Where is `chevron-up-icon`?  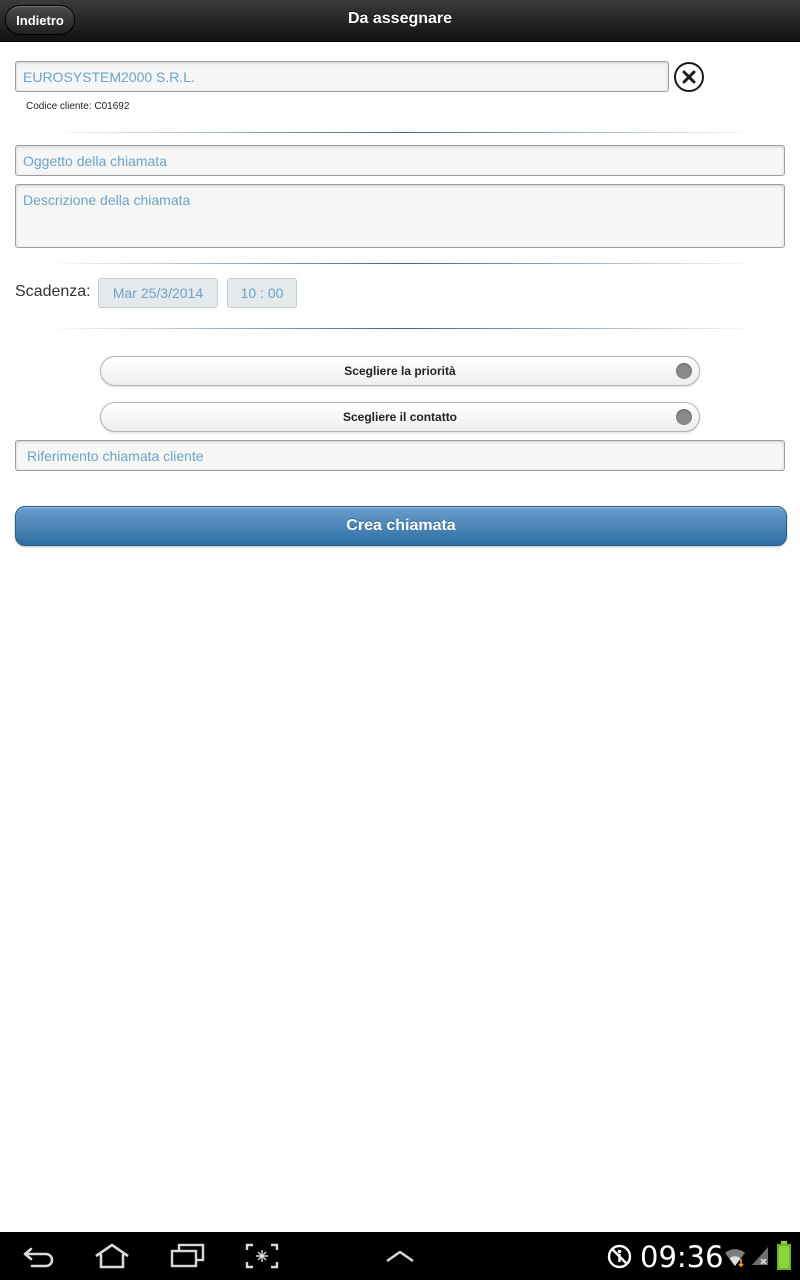
chevron-up-icon is located at coordinates (400, 1256).